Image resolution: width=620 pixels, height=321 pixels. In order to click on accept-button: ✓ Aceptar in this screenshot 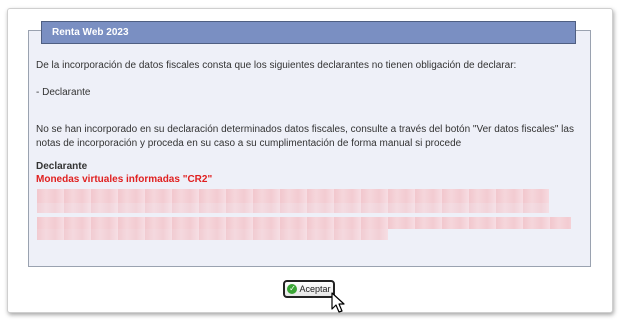, I will do `click(309, 289)`.